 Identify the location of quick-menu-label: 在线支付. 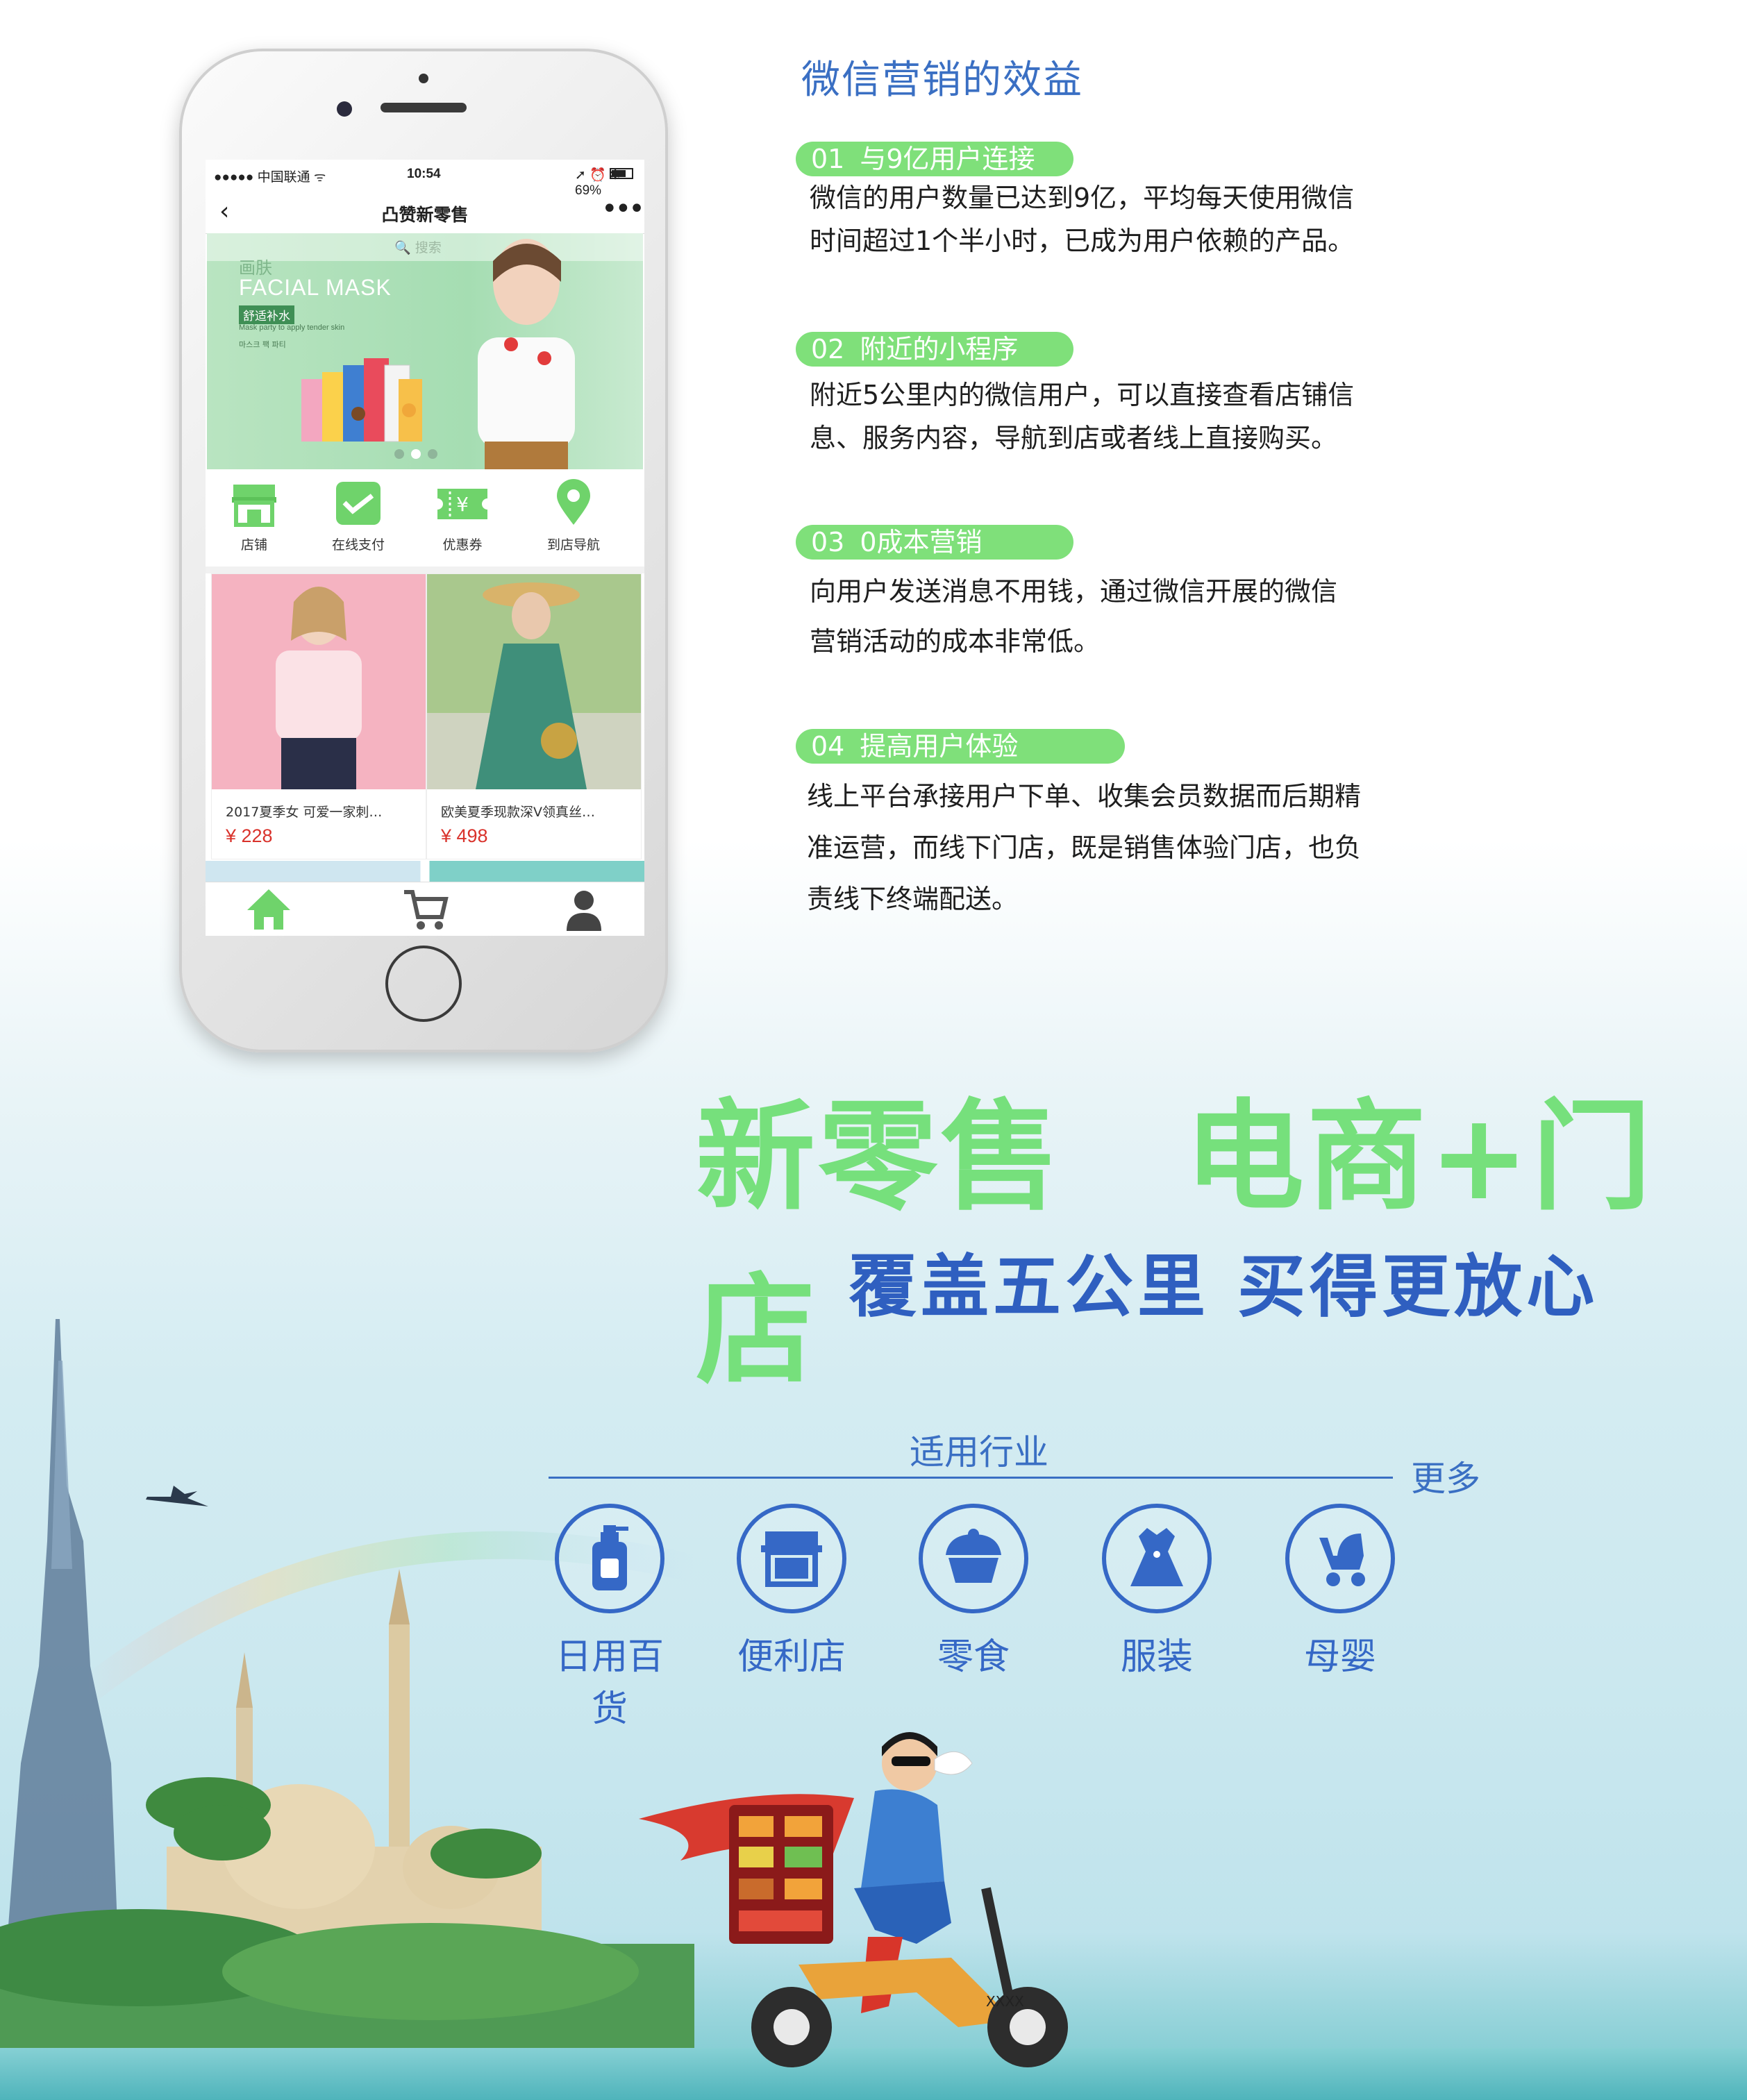
(358, 545).